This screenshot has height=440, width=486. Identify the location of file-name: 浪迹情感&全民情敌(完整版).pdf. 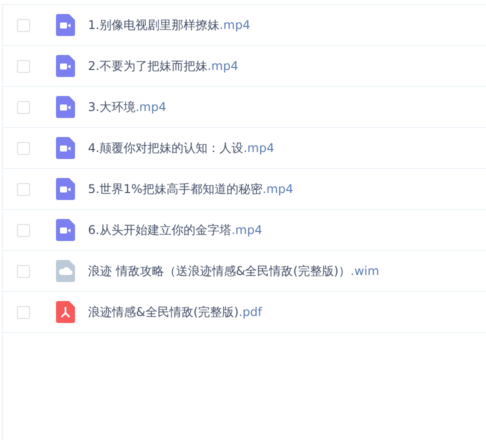
(175, 312).